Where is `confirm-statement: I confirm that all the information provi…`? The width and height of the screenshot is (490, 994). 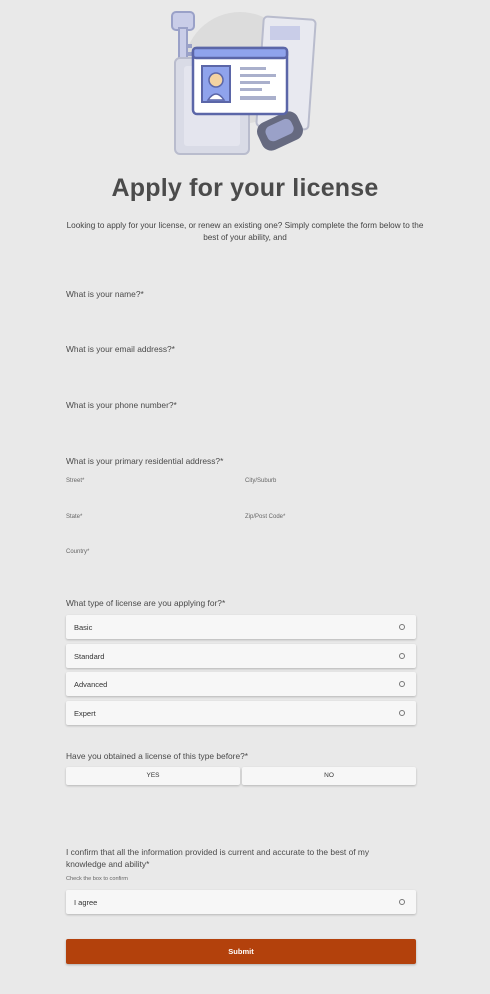
confirm-statement: I confirm that all the information provi… is located at coordinates (218, 858).